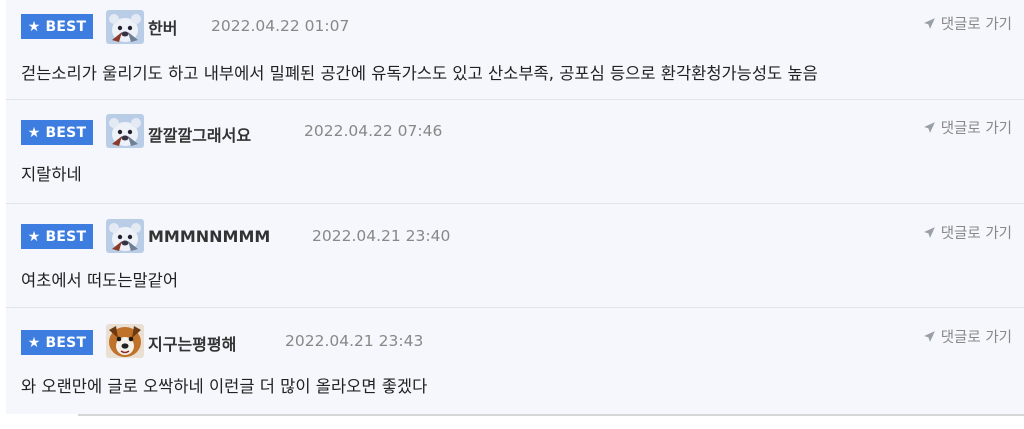 This screenshot has width=1024, height=429. I want to click on divider, so click(551, 415).